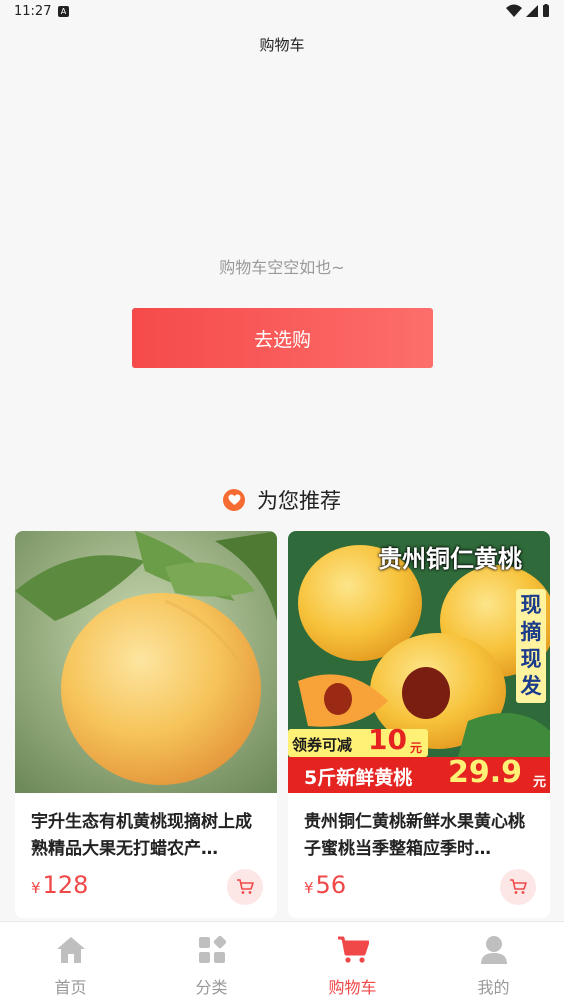 The height and width of the screenshot is (1004, 564). What do you see at coordinates (532, 11) in the screenshot?
I see `signal-icon` at bounding box center [532, 11].